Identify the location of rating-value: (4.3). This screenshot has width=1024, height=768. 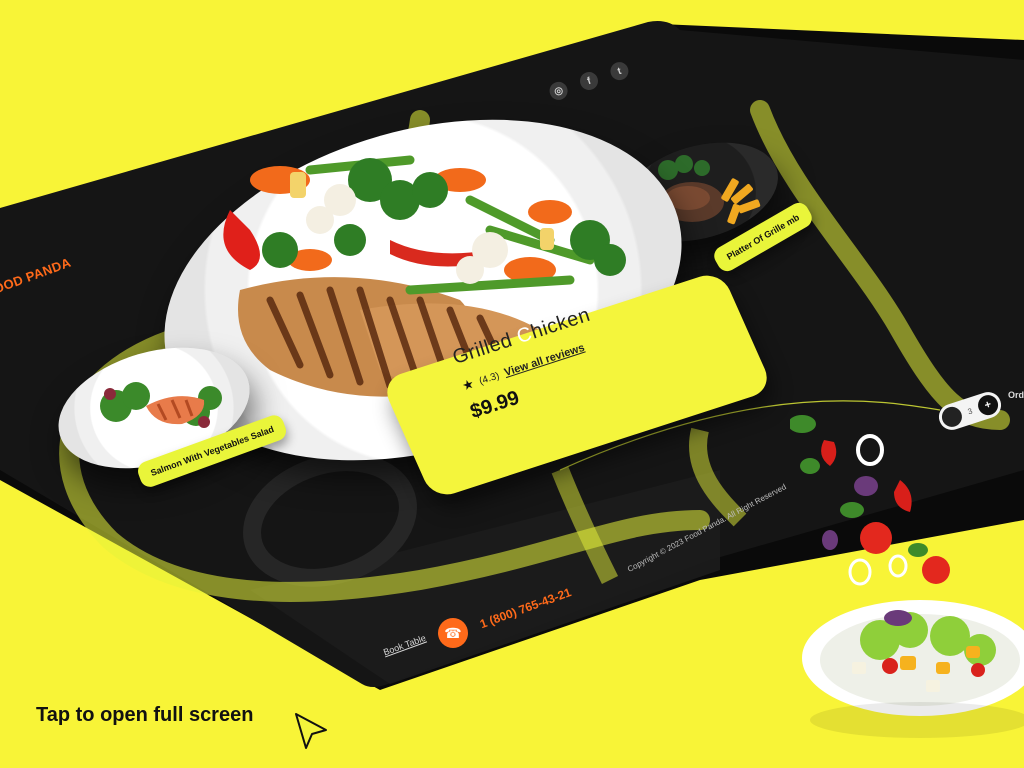
(489, 378).